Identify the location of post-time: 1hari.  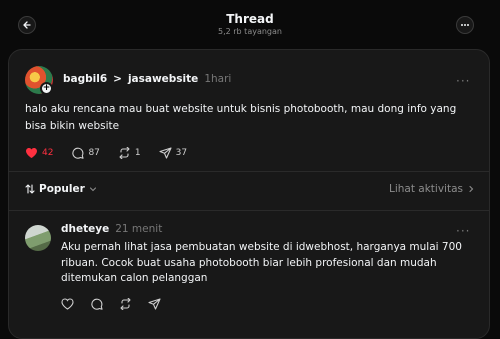
(218, 79).